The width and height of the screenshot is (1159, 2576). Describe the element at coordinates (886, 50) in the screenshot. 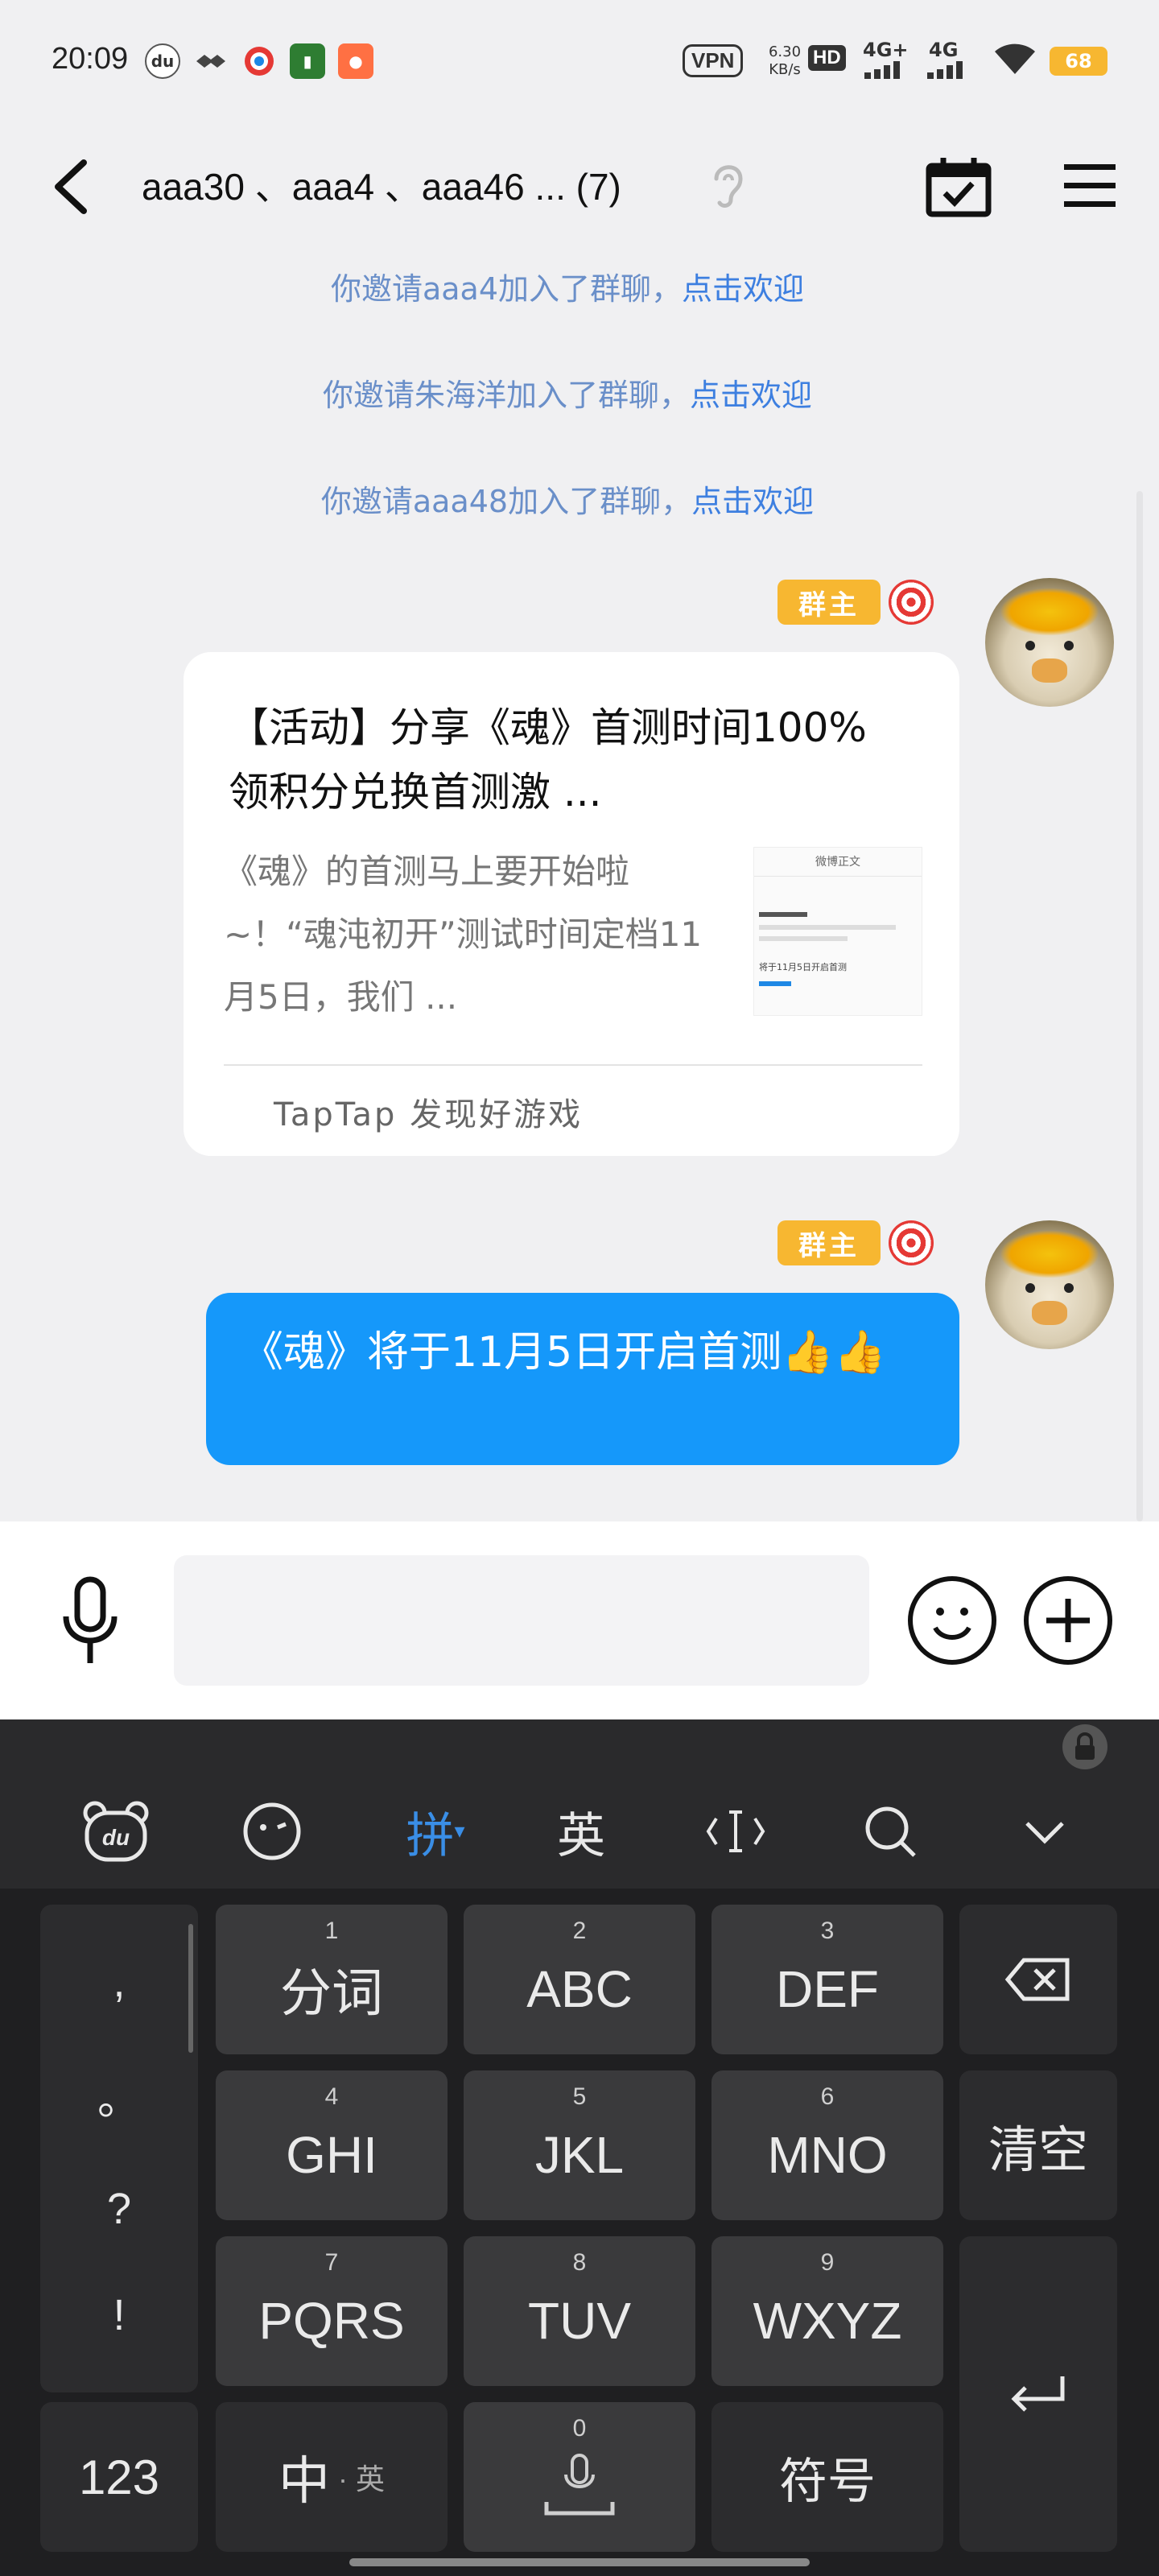

I see `network-4gplus: 4G+` at that location.